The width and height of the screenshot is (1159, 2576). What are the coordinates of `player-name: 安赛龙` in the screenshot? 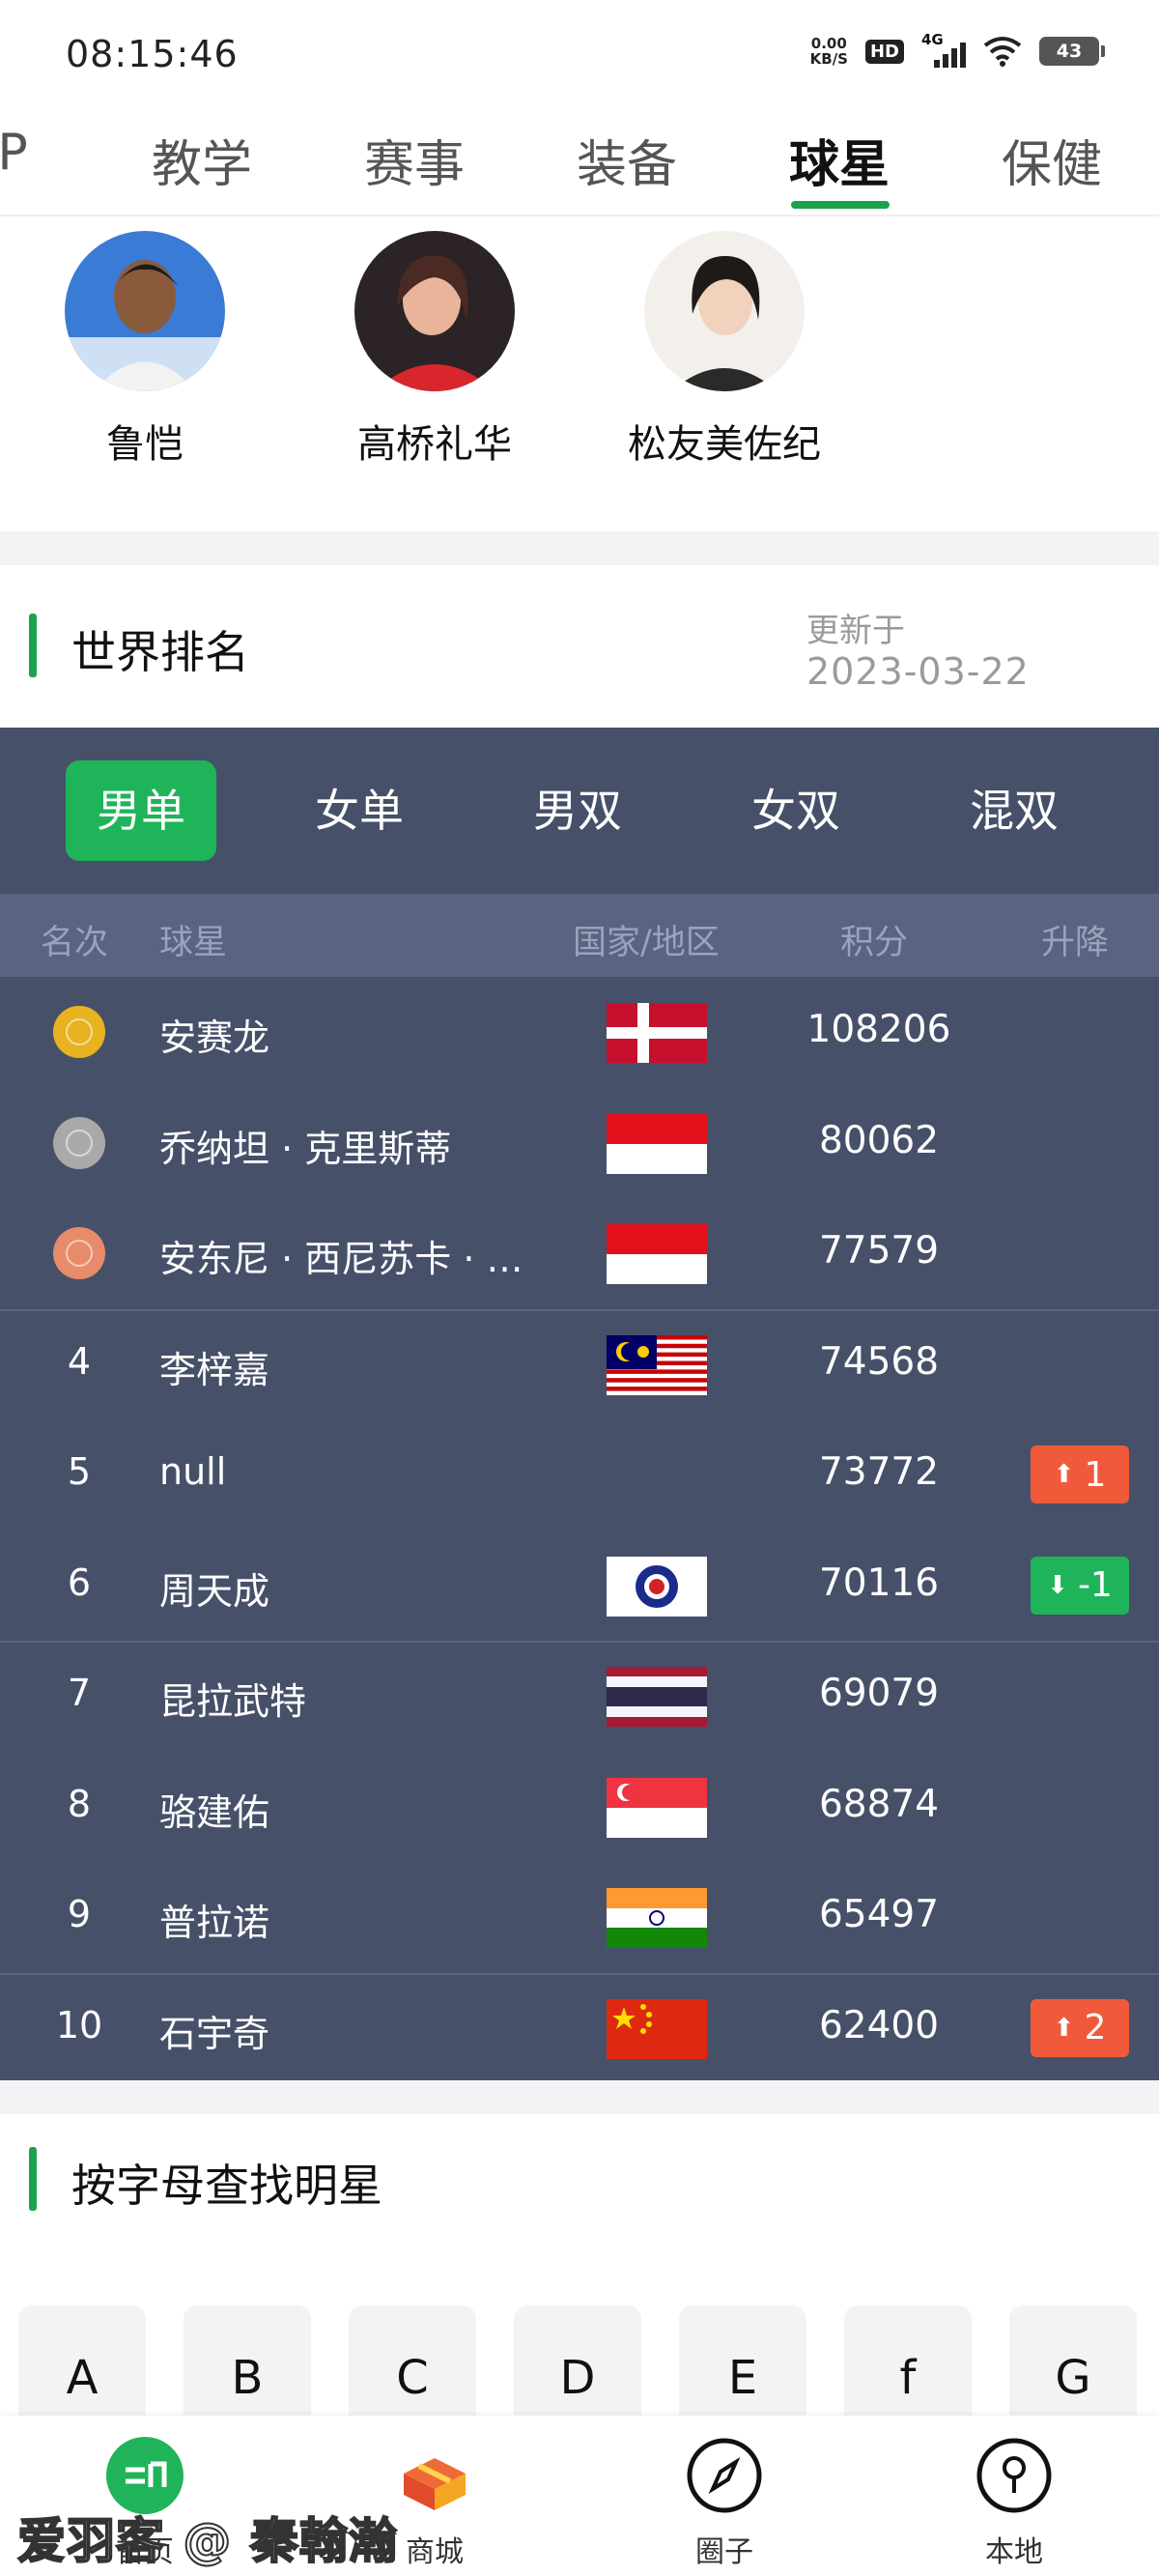 It's located at (214, 1037).